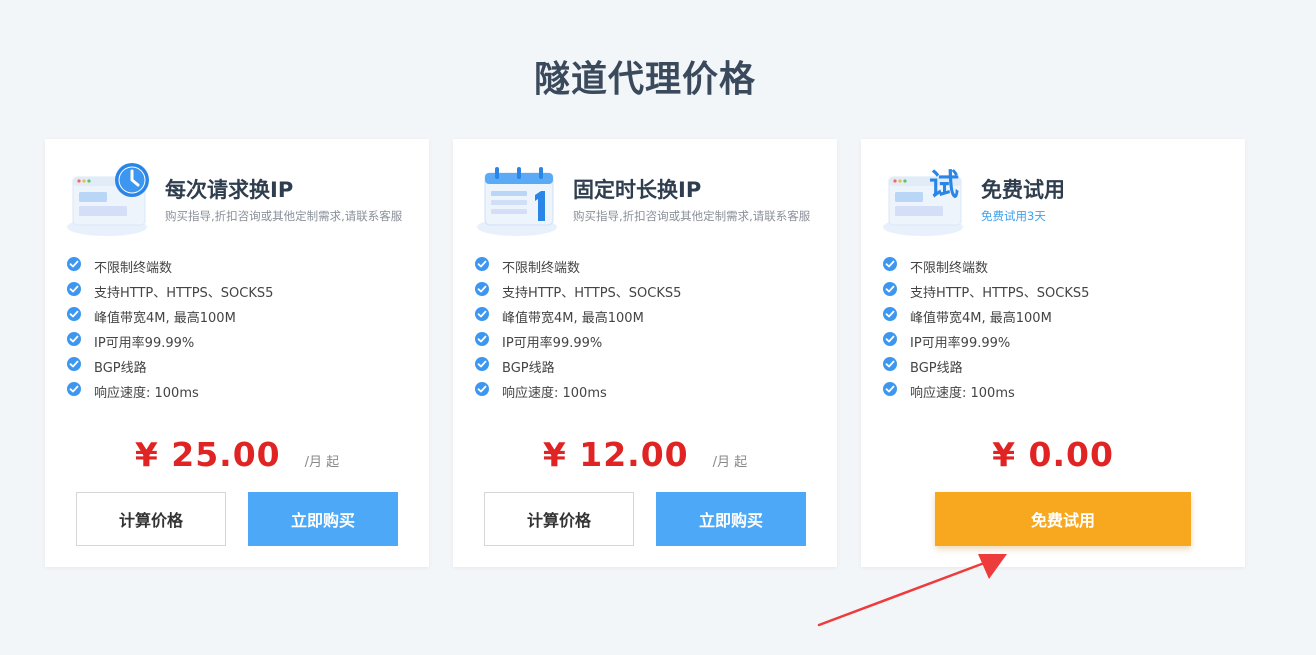  What do you see at coordinates (923, 202) in the screenshot?
I see `trial-window-icon: 试` at bounding box center [923, 202].